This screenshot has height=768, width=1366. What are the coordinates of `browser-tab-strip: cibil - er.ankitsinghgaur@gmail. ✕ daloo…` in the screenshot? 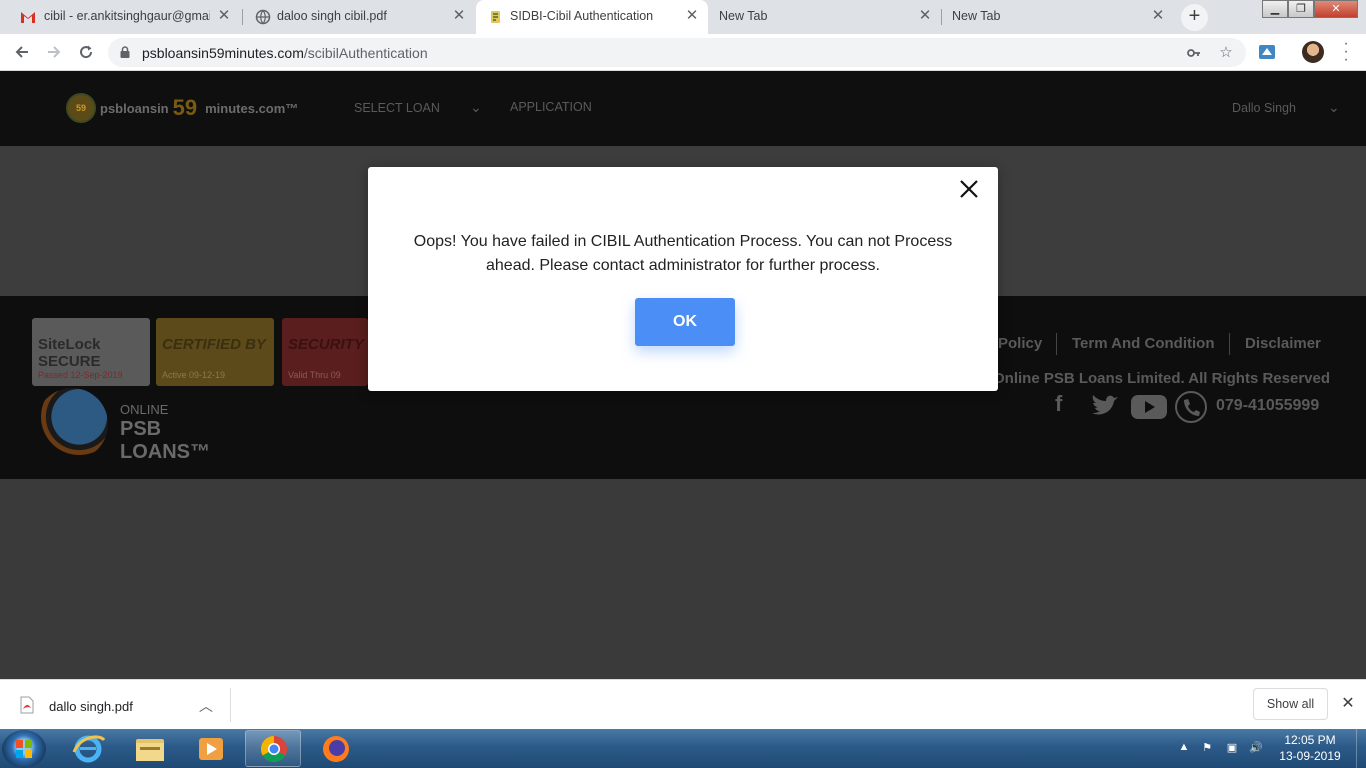 It's located at (683, 17).